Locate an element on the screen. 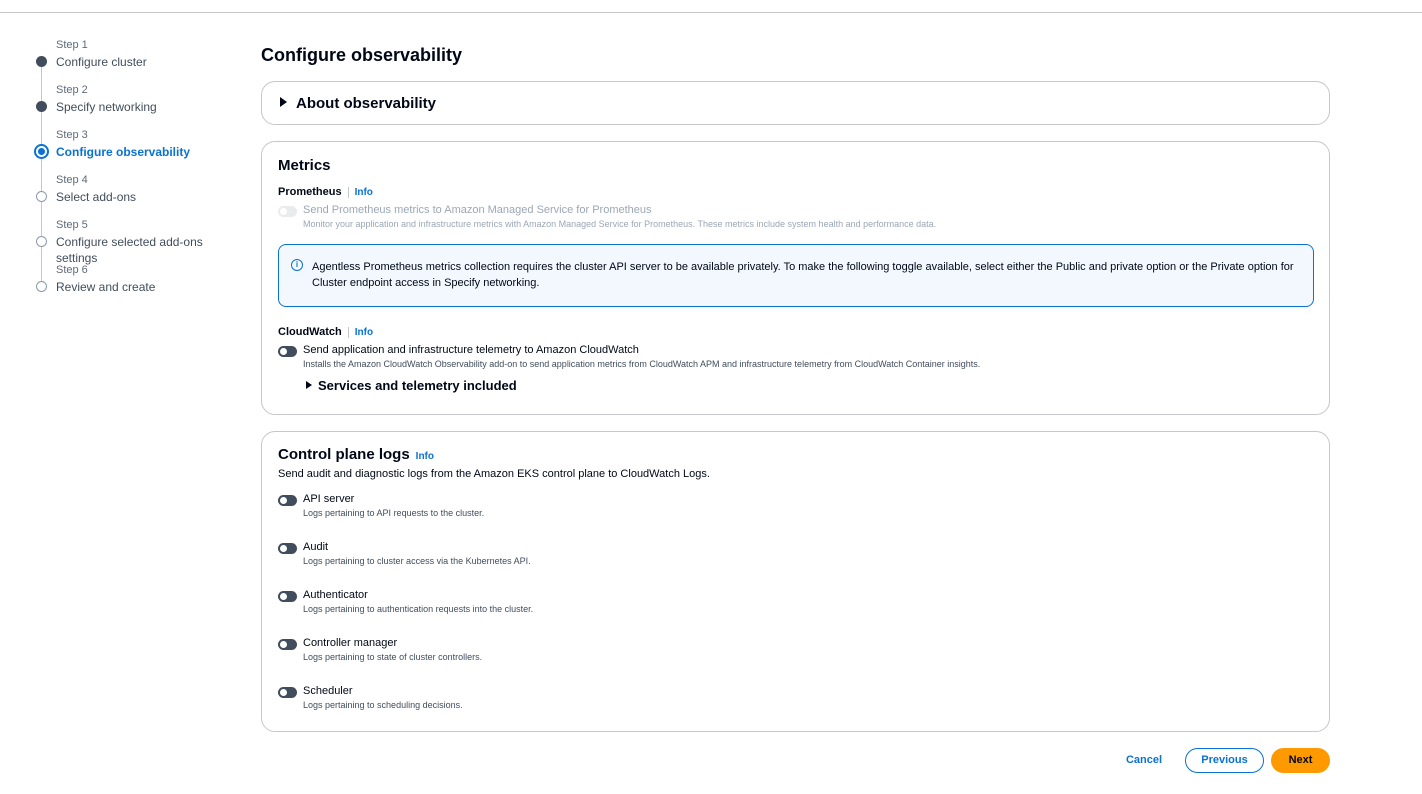 Image resolution: width=1422 pixels, height=794 pixels. step-2: Step 2 Specify networking is located at coordinates (137, 105).